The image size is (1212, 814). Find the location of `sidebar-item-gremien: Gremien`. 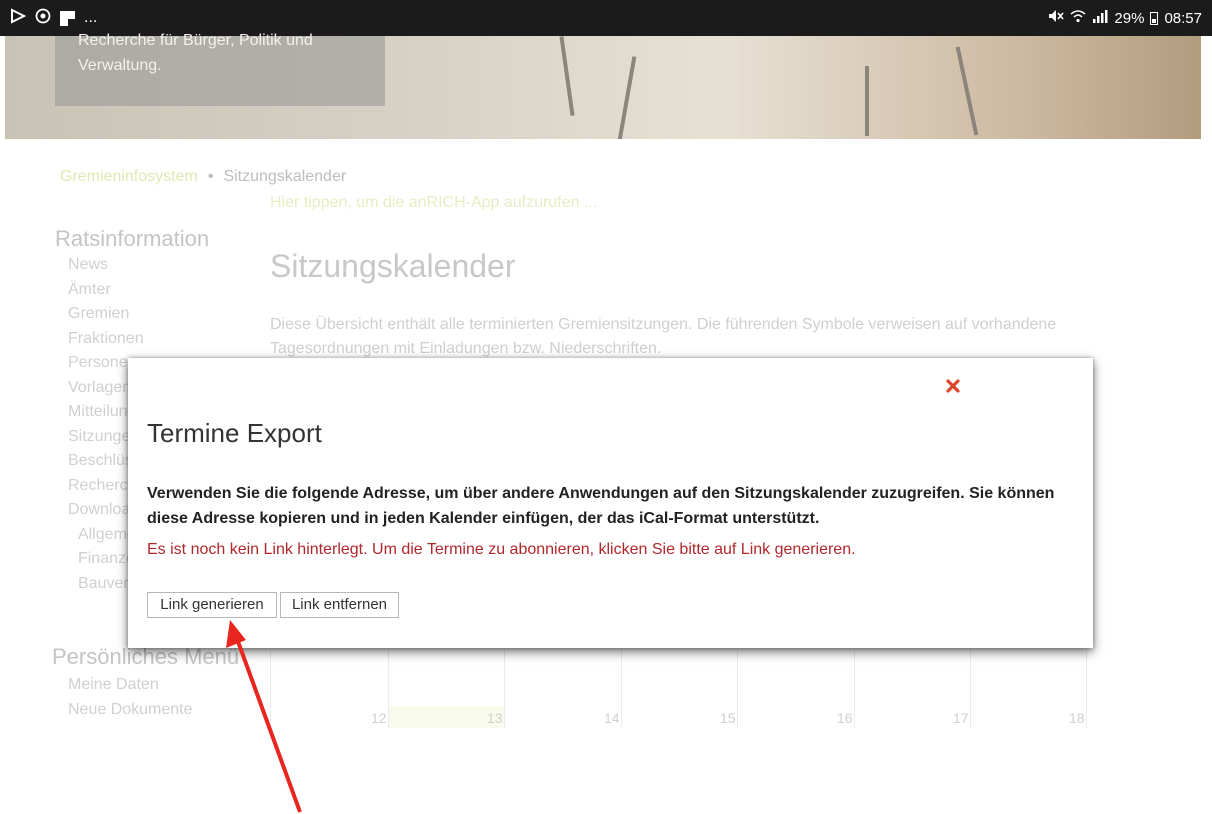

sidebar-item-gremien: Gremien is located at coordinates (126, 314).